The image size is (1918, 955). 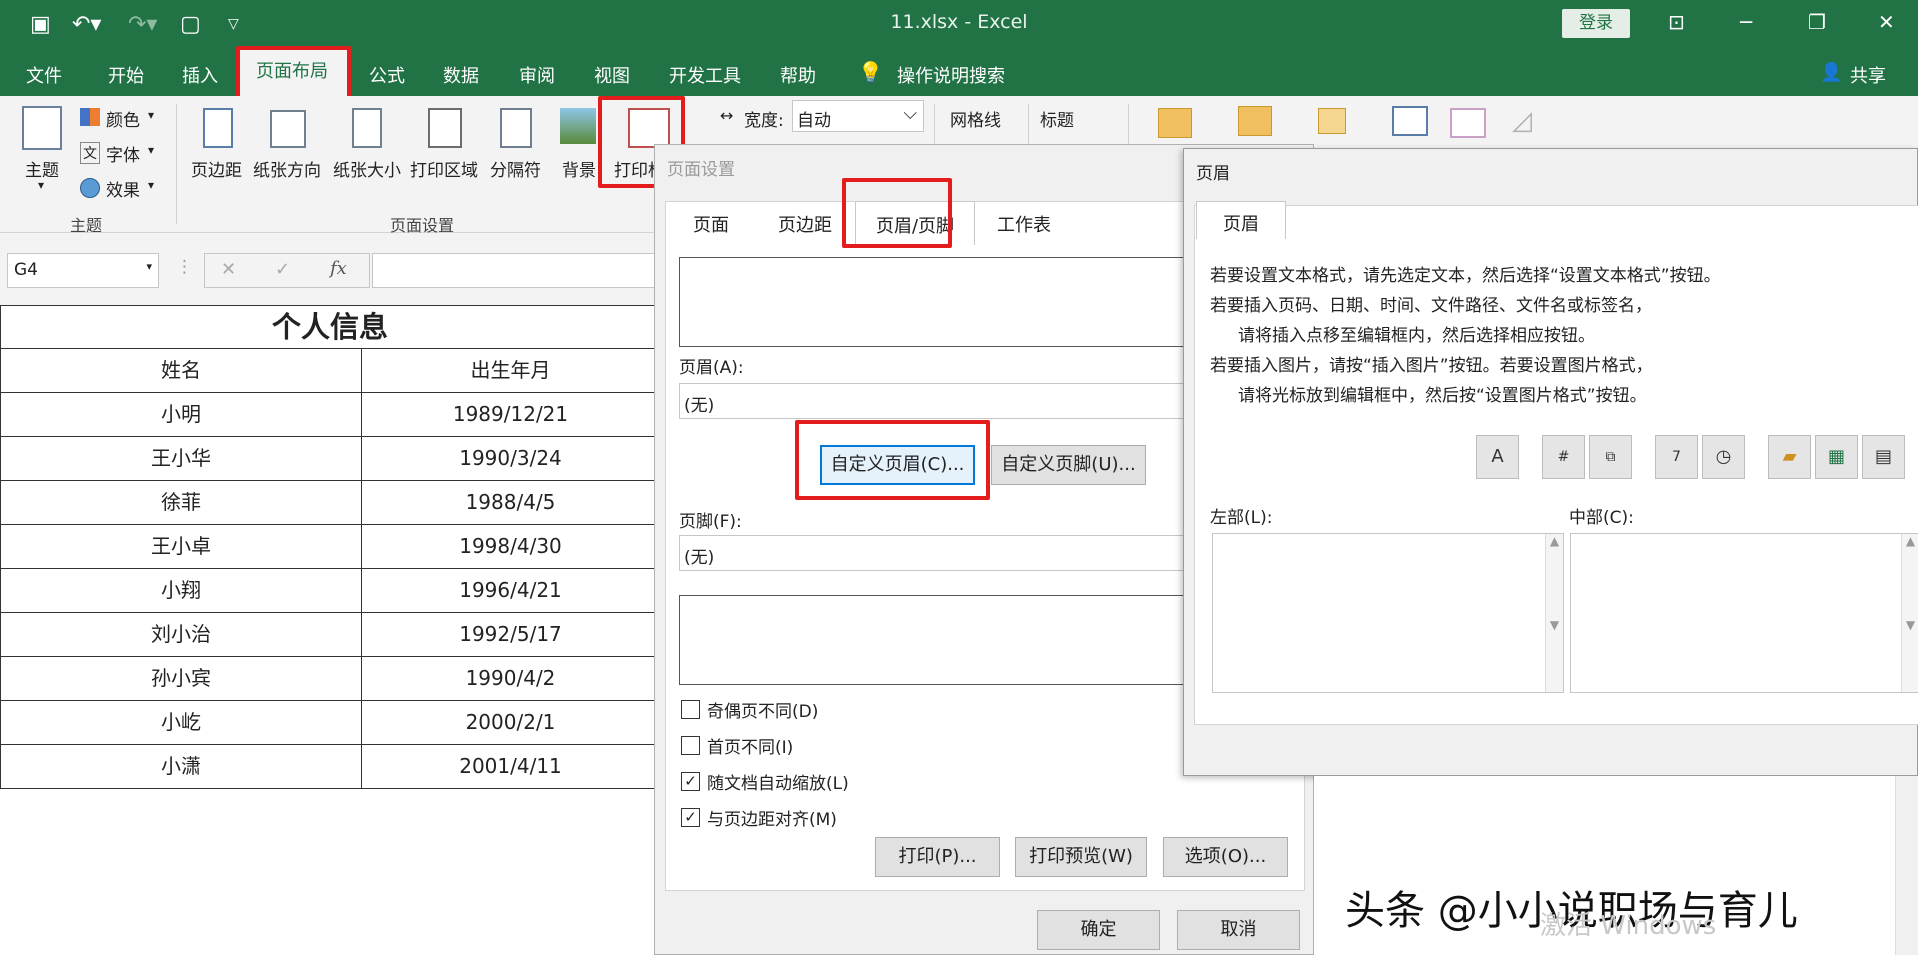 What do you see at coordinates (511, 635) in the screenshot?
I see `birth-date-cell: 1992/5/17` at bounding box center [511, 635].